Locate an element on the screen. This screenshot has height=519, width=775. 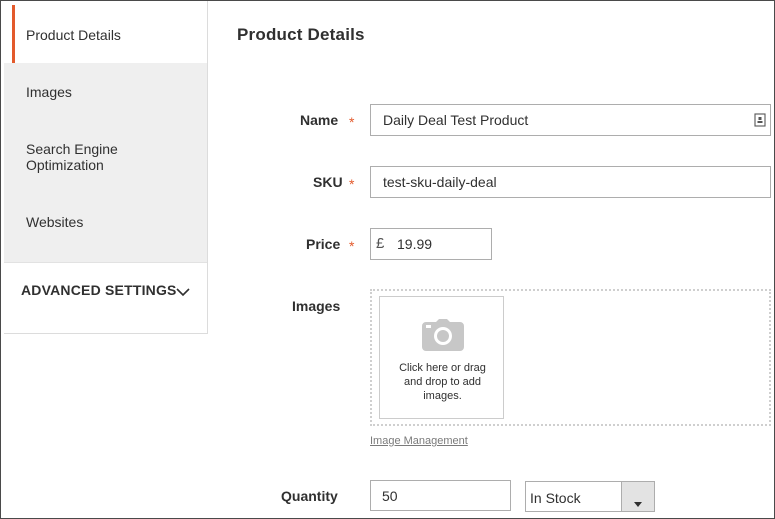
quantity-label: Quantity is located at coordinates (309, 496).